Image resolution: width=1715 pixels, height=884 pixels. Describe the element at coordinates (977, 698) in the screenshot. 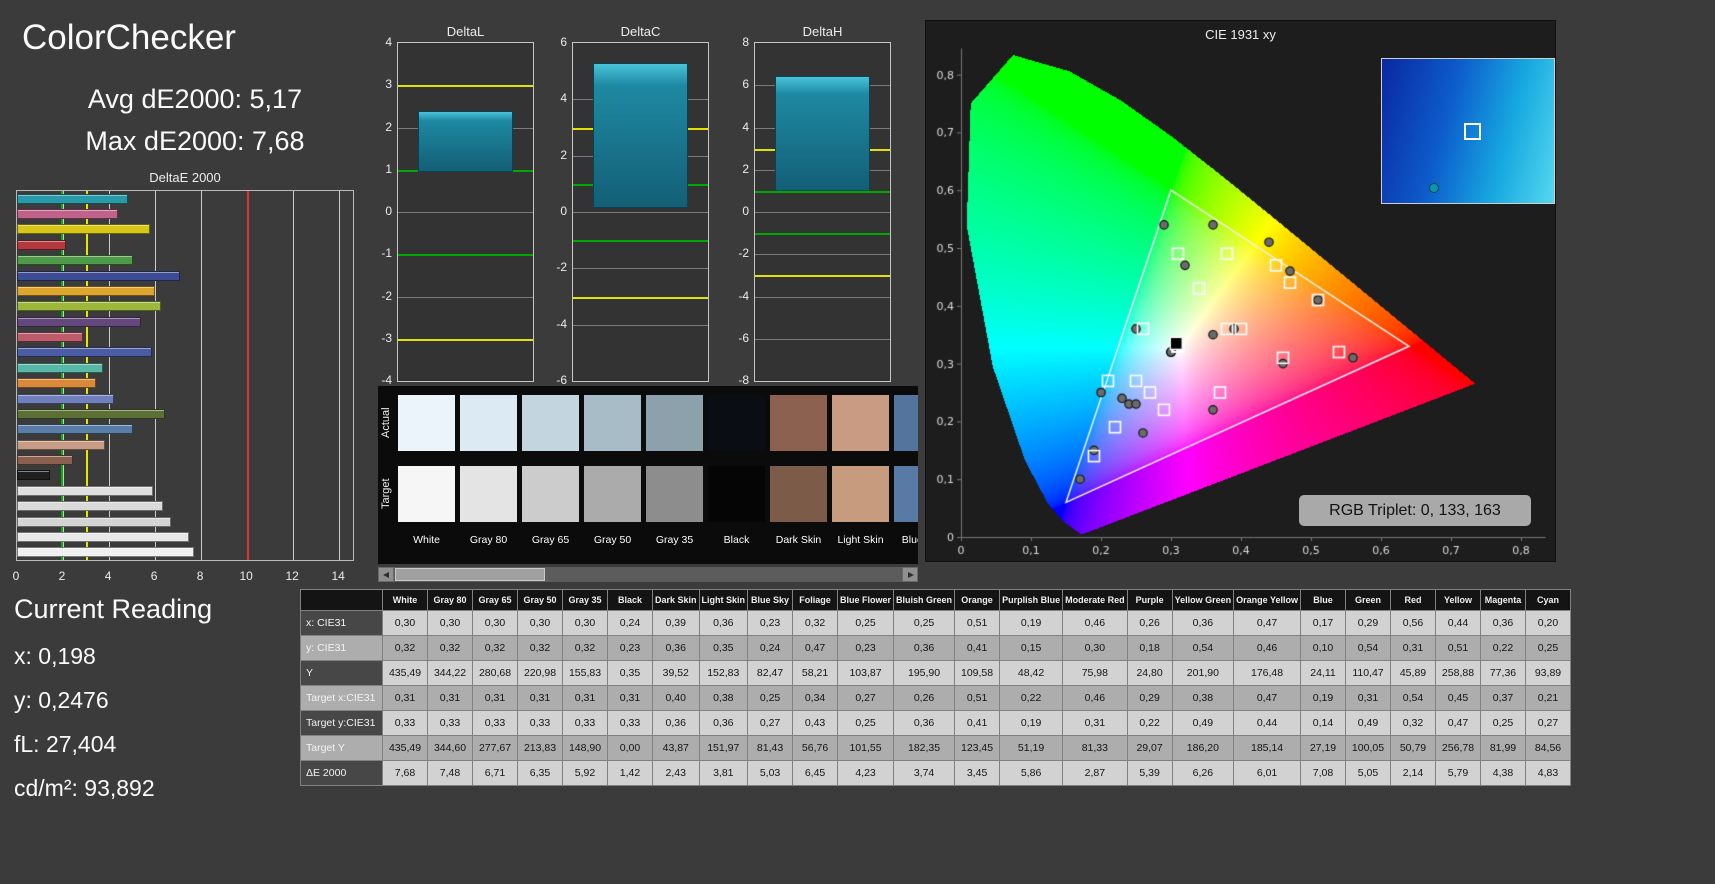

I see `table-cell: 0,51` at that location.